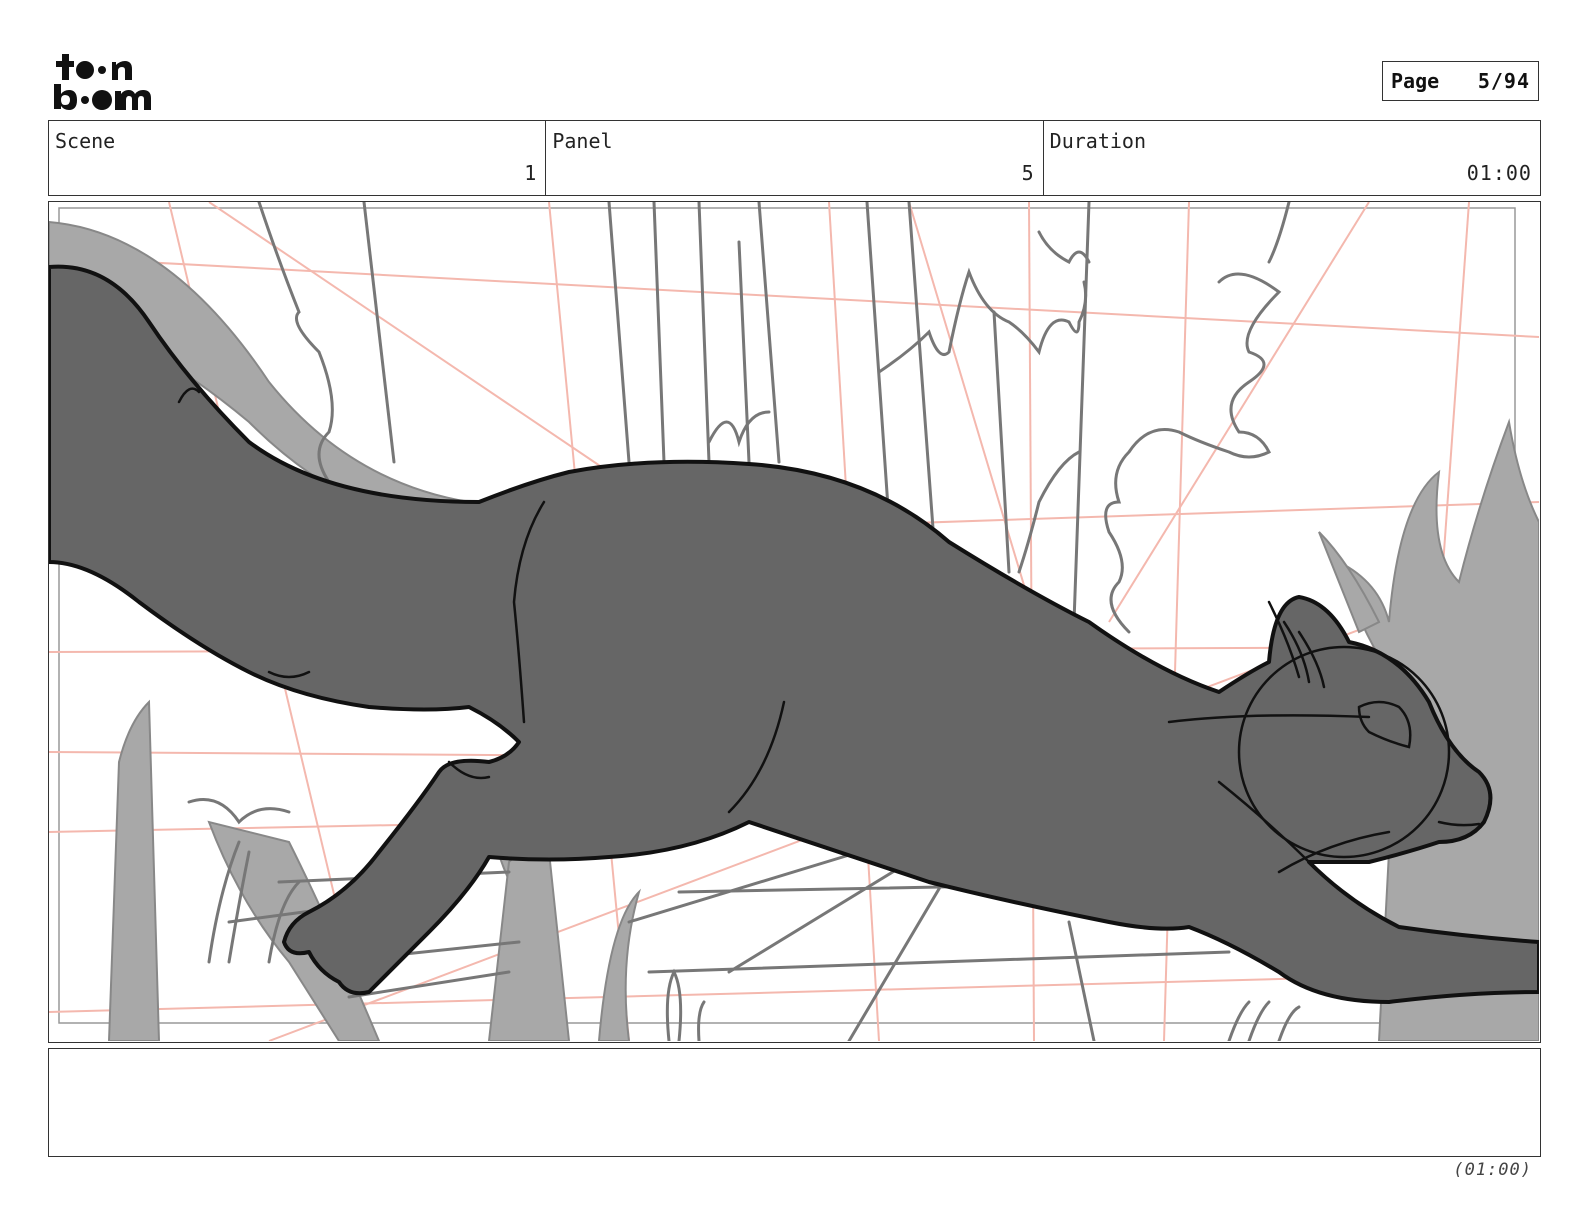  I want to click on duration-value: 01:00, so click(1499, 173).